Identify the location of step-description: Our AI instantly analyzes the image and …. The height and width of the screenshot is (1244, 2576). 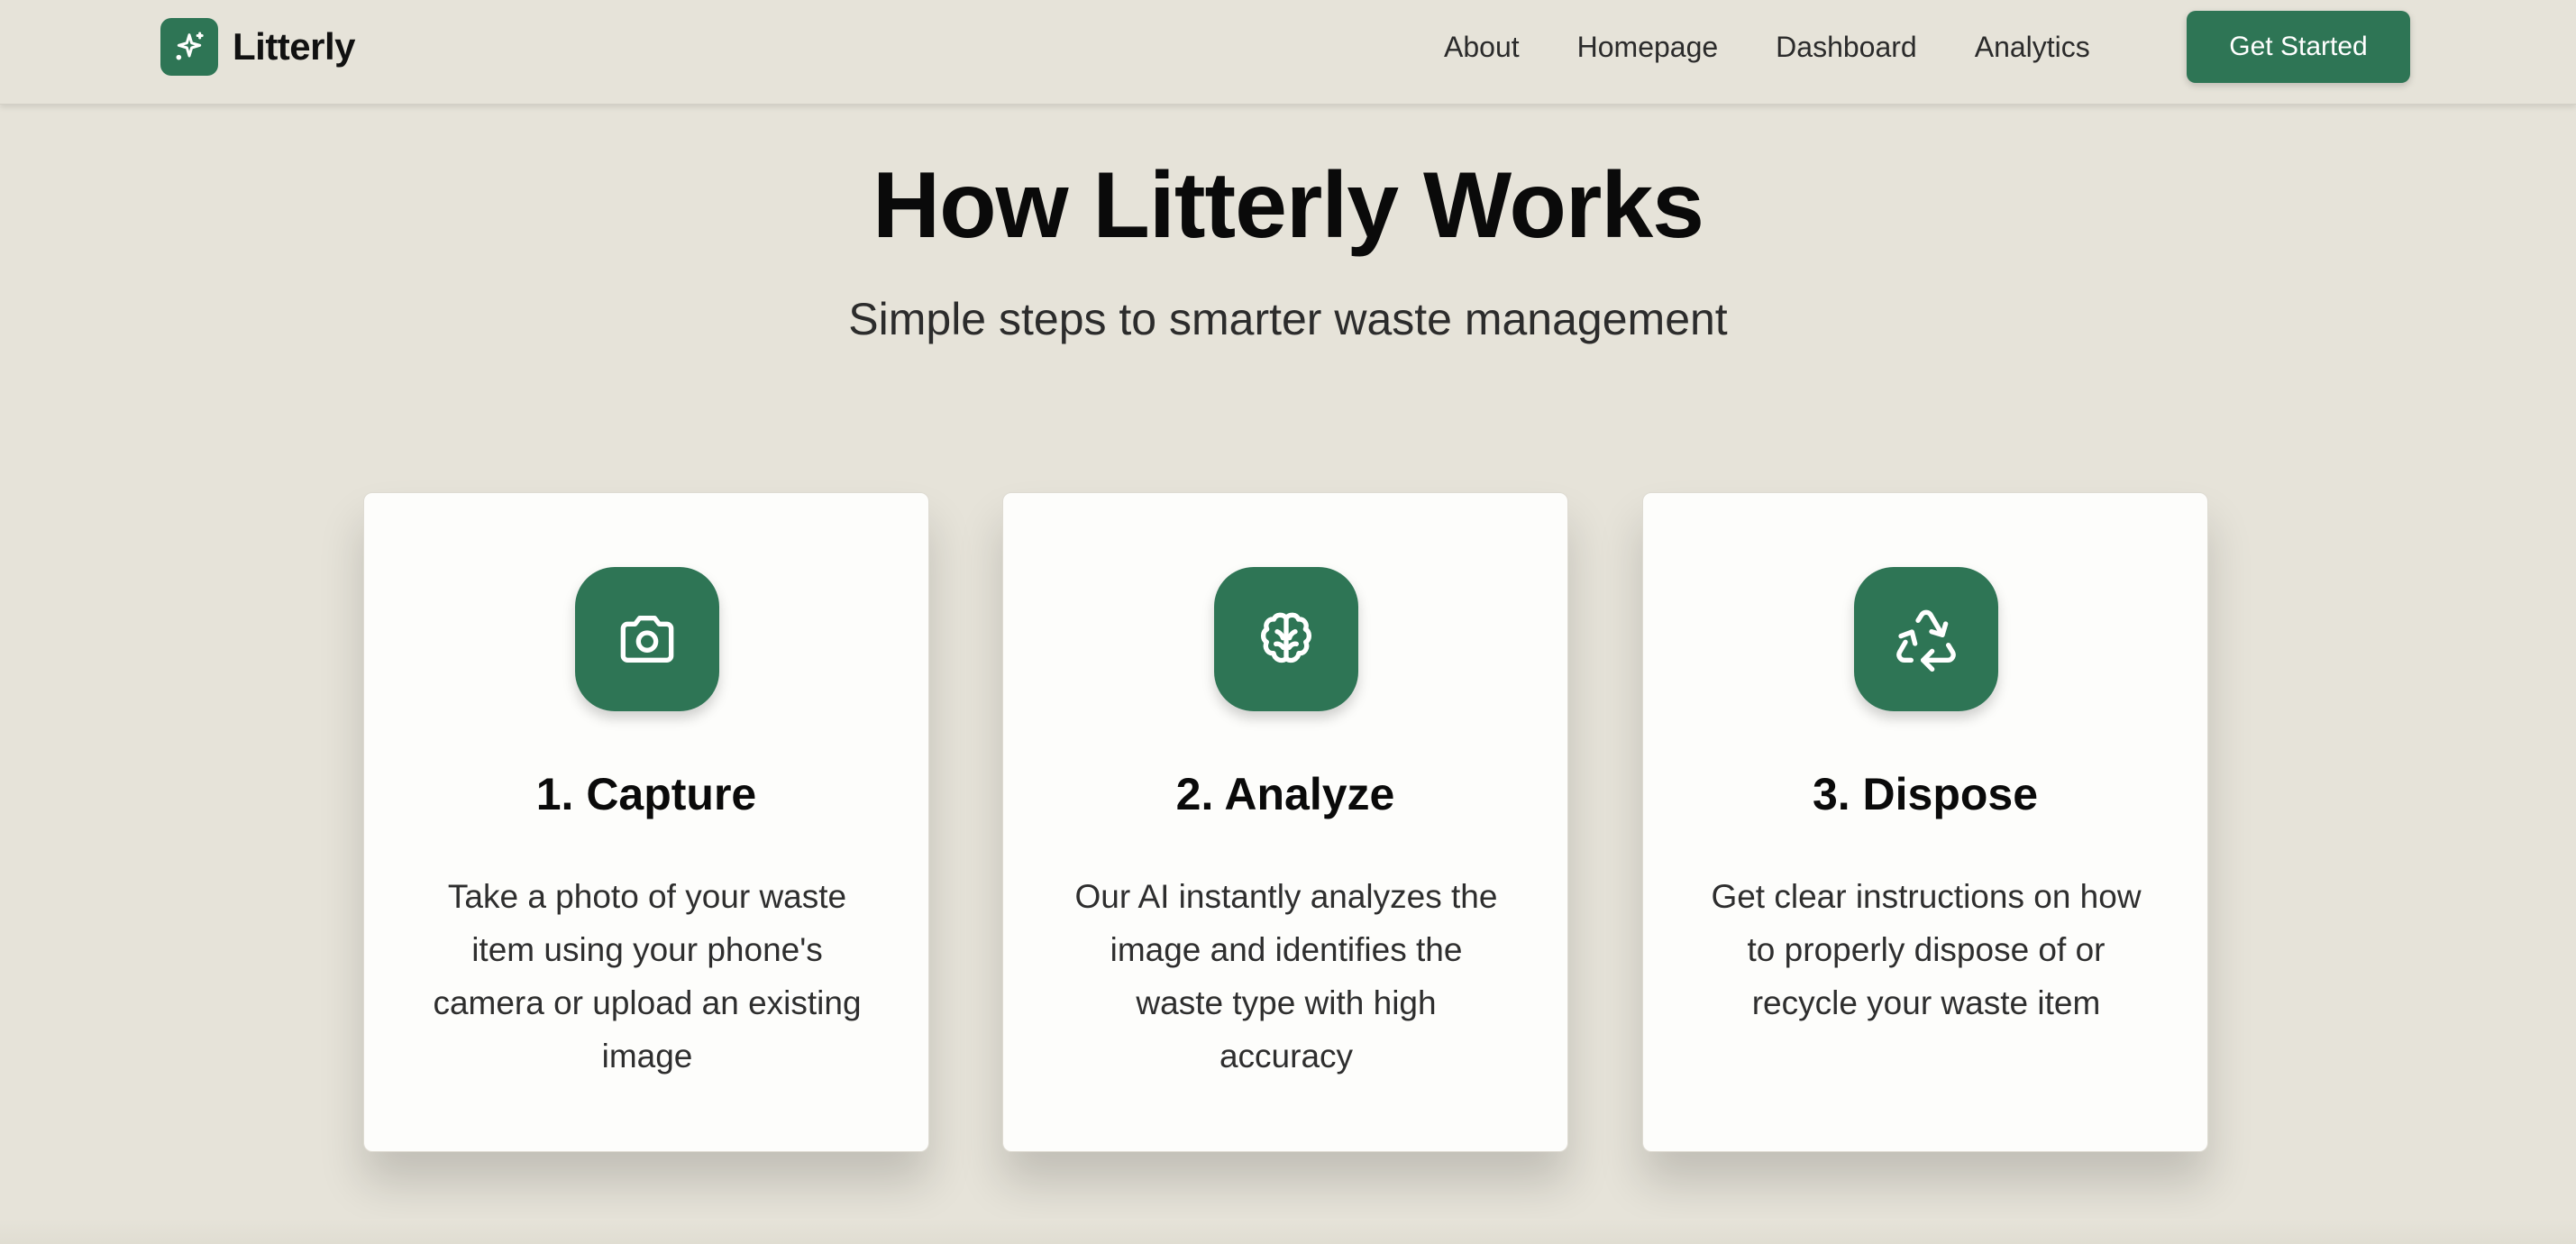
(1286, 977).